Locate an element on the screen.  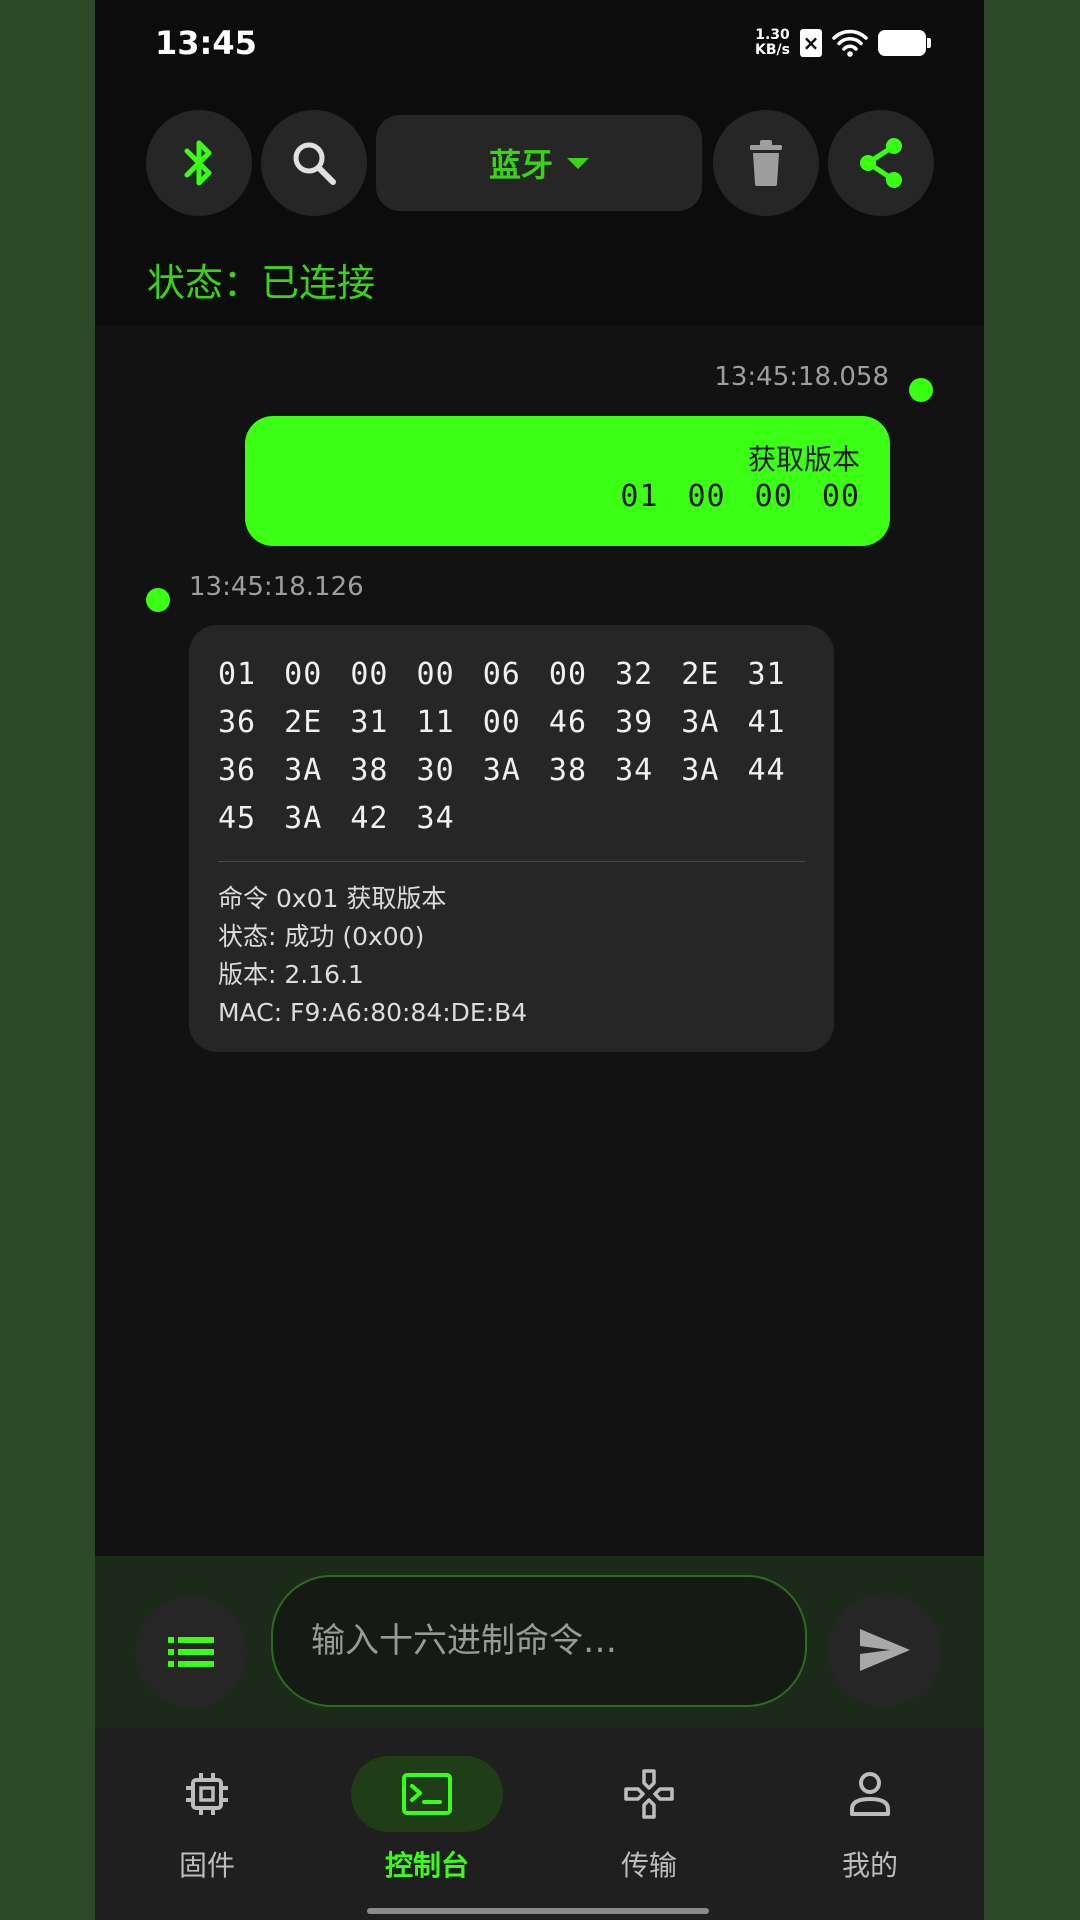
input-bar is located at coordinates (539, 1642).